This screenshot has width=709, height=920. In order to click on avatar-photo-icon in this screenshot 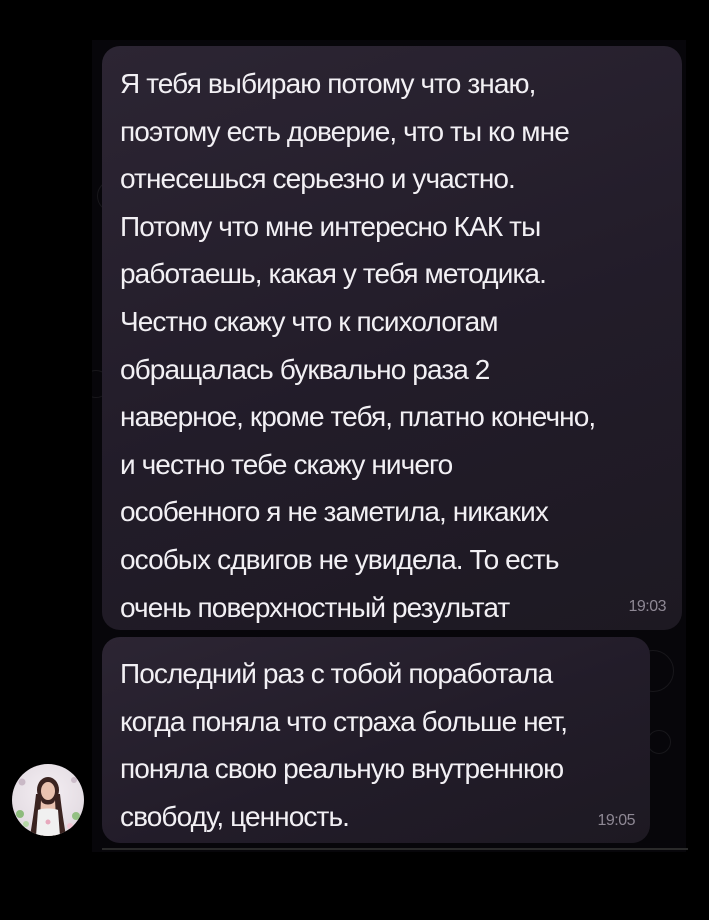, I will do `click(48, 806)`.